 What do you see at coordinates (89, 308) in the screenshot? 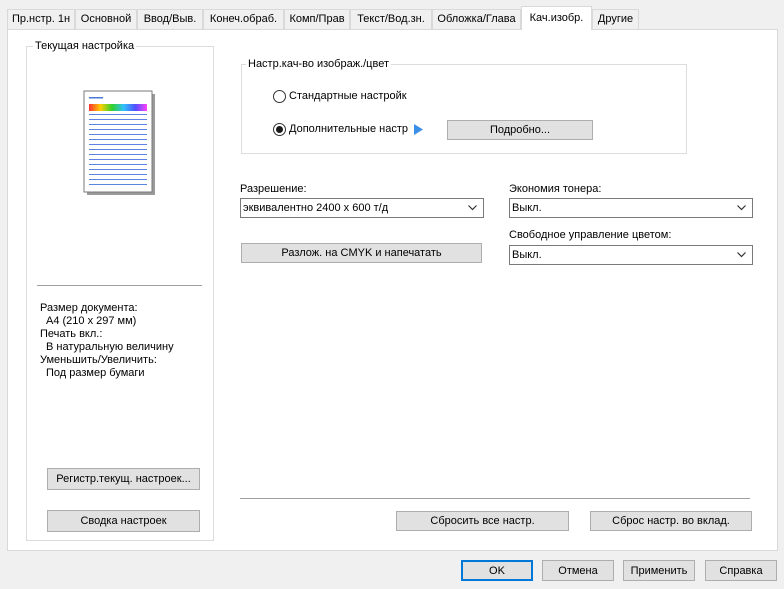
I see `document-size-label: Размер документа:` at bounding box center [89, 308].